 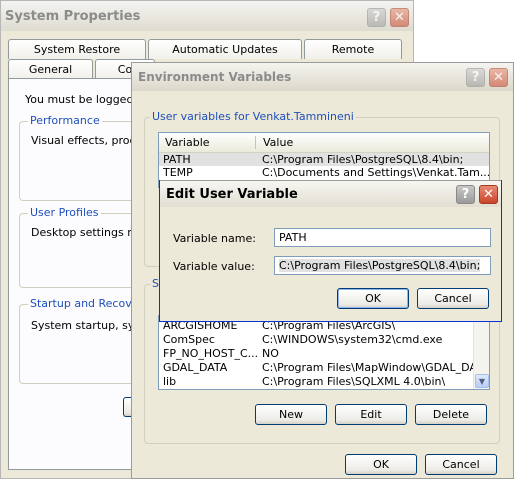 I want to click on system-properties-title: System Properties, so click(x=73, y=16).